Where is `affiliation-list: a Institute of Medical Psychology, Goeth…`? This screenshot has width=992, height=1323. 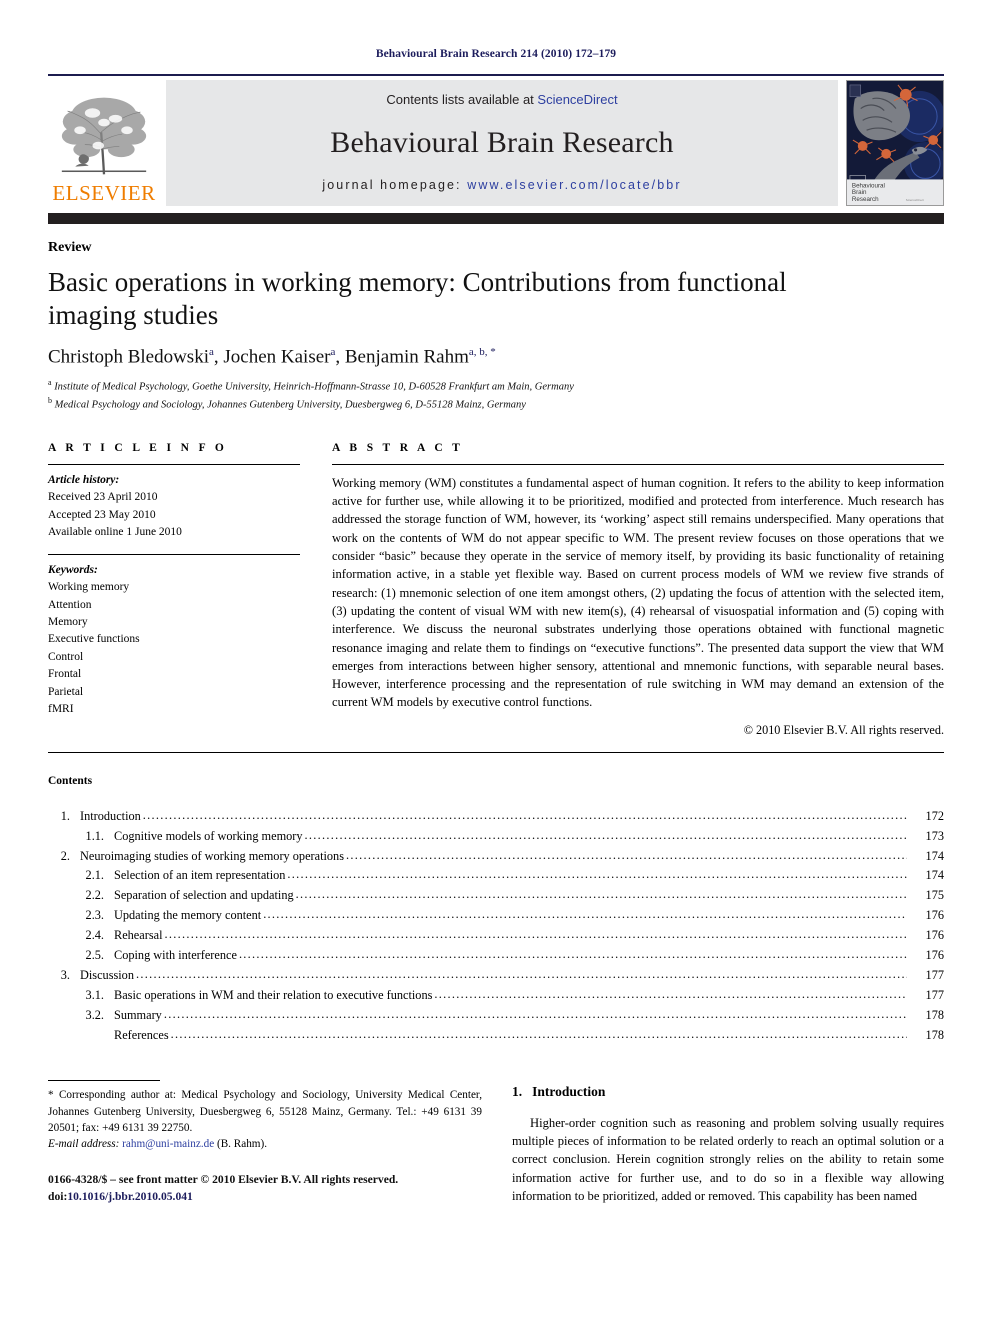
affiliation-list: a Institute of Medical Psychology, Goeth… is located at coordinates (496, 395).